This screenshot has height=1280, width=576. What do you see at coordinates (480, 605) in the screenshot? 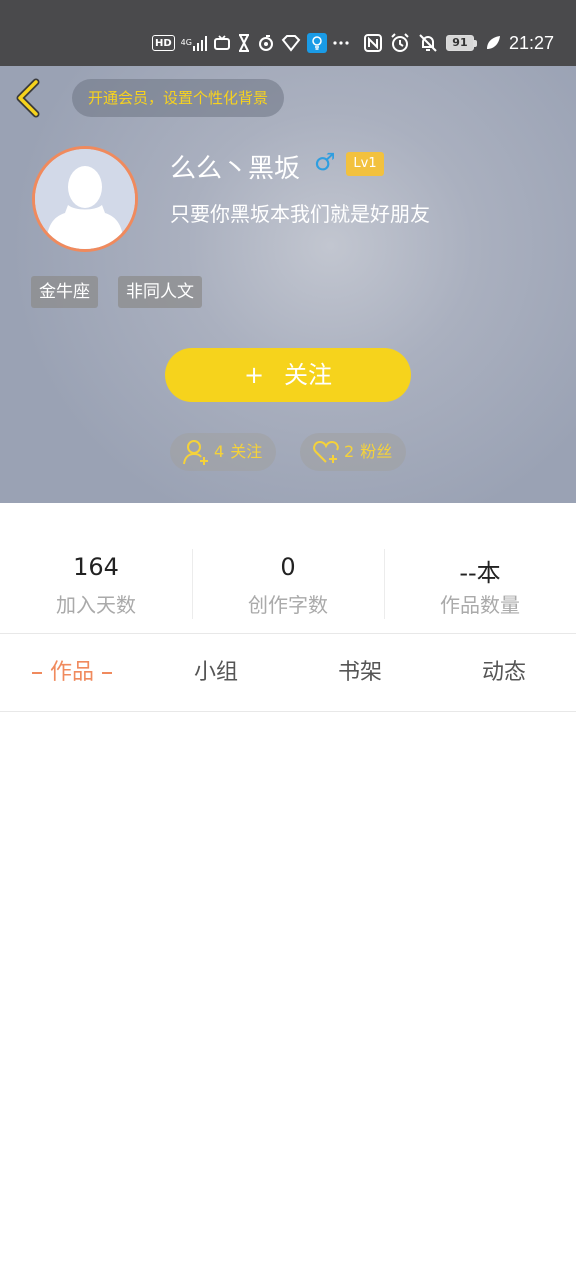
I see `stat-label: 作品数量` at bounding box center [480, 605].